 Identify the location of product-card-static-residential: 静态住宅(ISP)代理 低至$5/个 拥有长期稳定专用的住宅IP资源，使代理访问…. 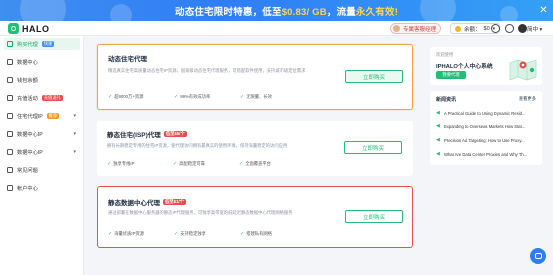
(255, 148).